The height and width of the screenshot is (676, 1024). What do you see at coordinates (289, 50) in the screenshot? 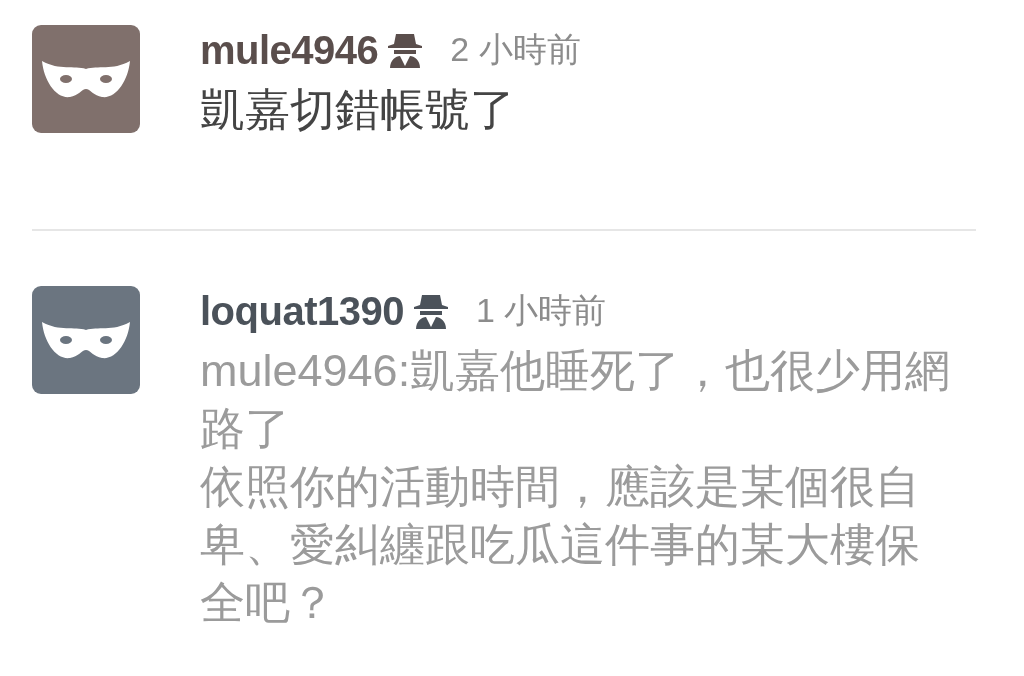
I see `username: mule4946` at bounding box center [289, 50].